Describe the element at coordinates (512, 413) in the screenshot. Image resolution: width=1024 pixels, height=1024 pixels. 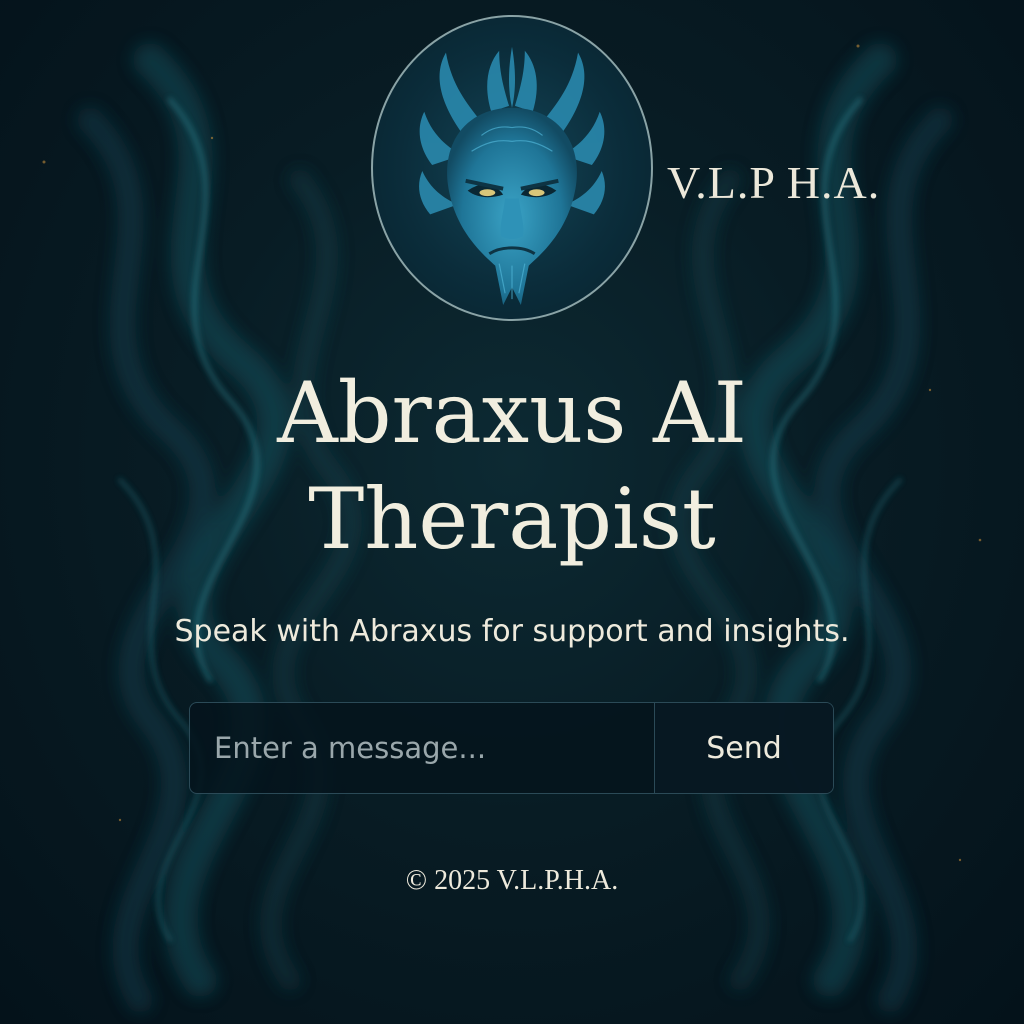
I see `page-title-line1: Abraxus AI` at that location.